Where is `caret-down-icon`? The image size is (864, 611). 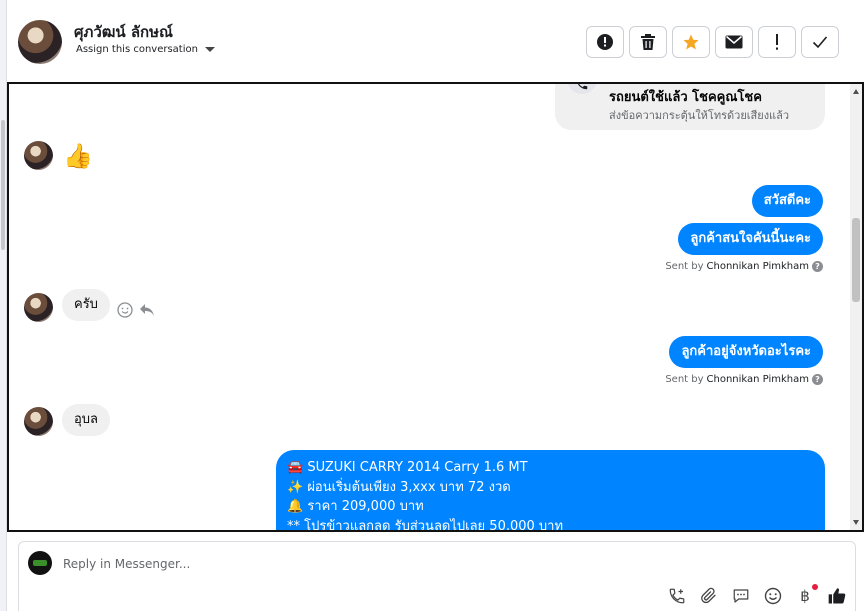
caret-down-icon is located at coordinates (209, 49).